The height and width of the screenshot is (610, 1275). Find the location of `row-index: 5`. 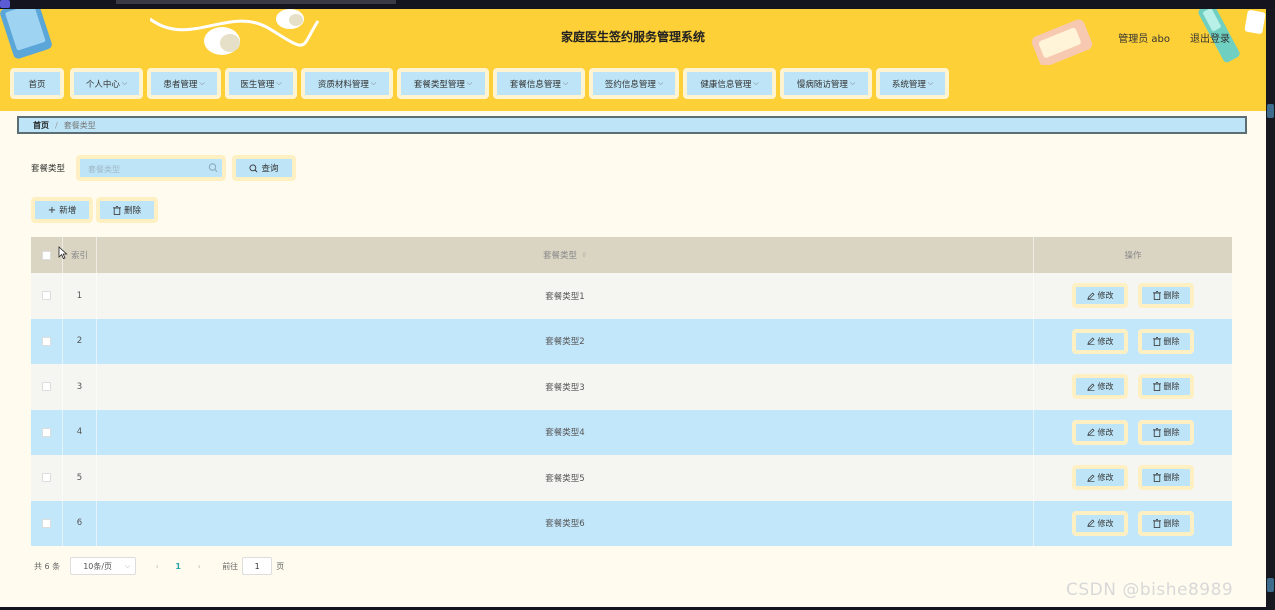

row-index: 5 is located at coordinates (80, 478).